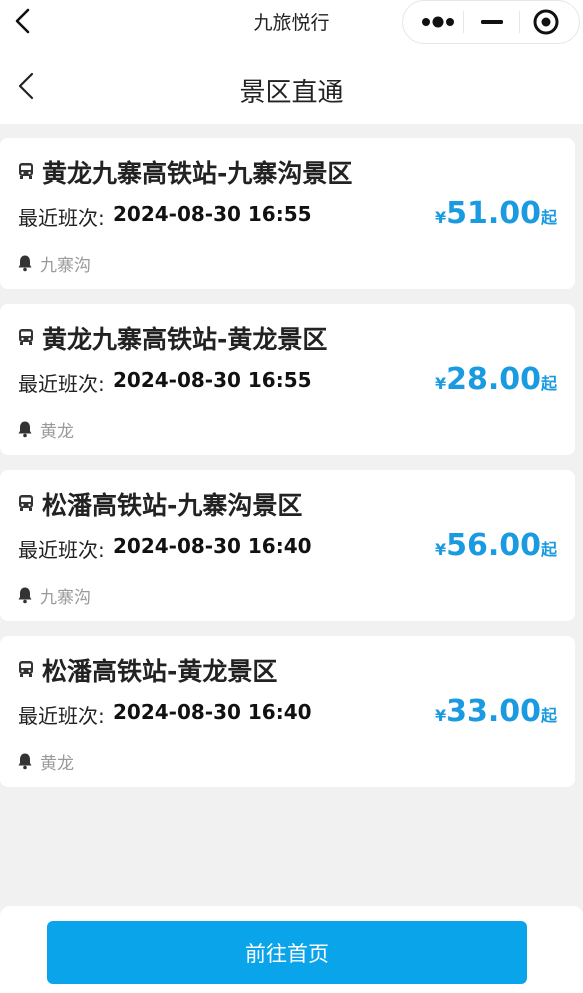 The width and height of the screenshot is (583, 993). I want to click on route-name: 松潘高铁站-九寨沟景区, so click(172, 505).